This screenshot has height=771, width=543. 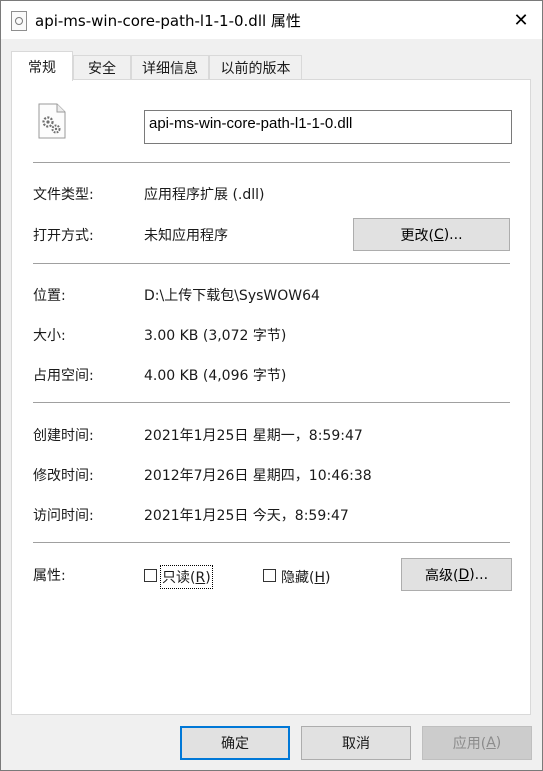 I want to click on size-label: 大小:, so click(x=49, y=336).